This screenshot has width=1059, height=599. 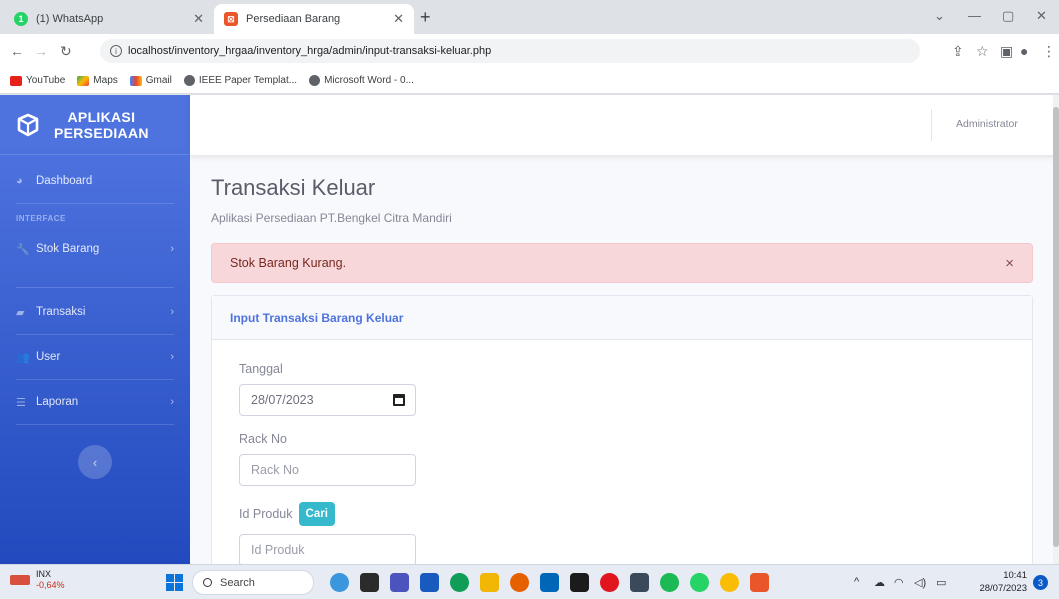 What do you see at coordinates (1009, 263) in the screenshot?
I see `alert-close-icon: ×` at bounding box center [1009, 263].